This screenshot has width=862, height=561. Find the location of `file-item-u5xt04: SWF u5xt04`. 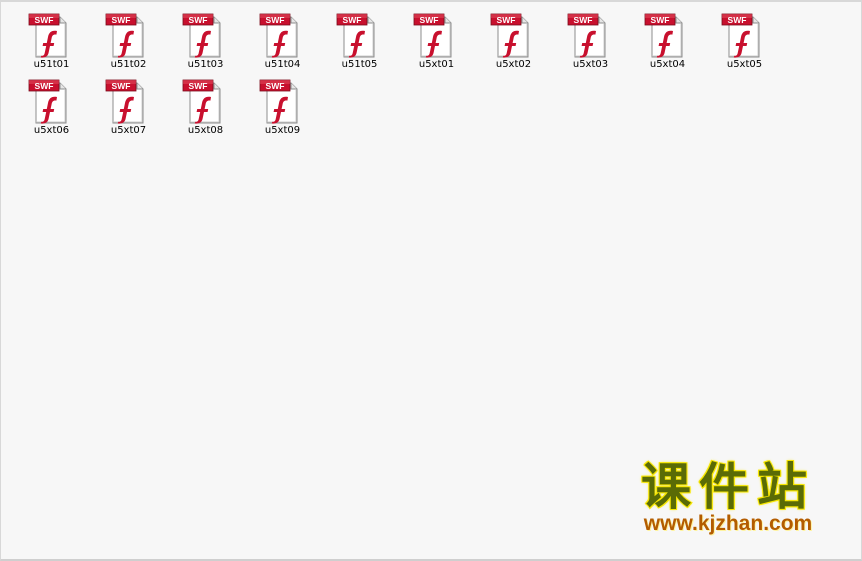

file-item-u5xt04: SWF u5xt04 is located at coordinates (667, 41).